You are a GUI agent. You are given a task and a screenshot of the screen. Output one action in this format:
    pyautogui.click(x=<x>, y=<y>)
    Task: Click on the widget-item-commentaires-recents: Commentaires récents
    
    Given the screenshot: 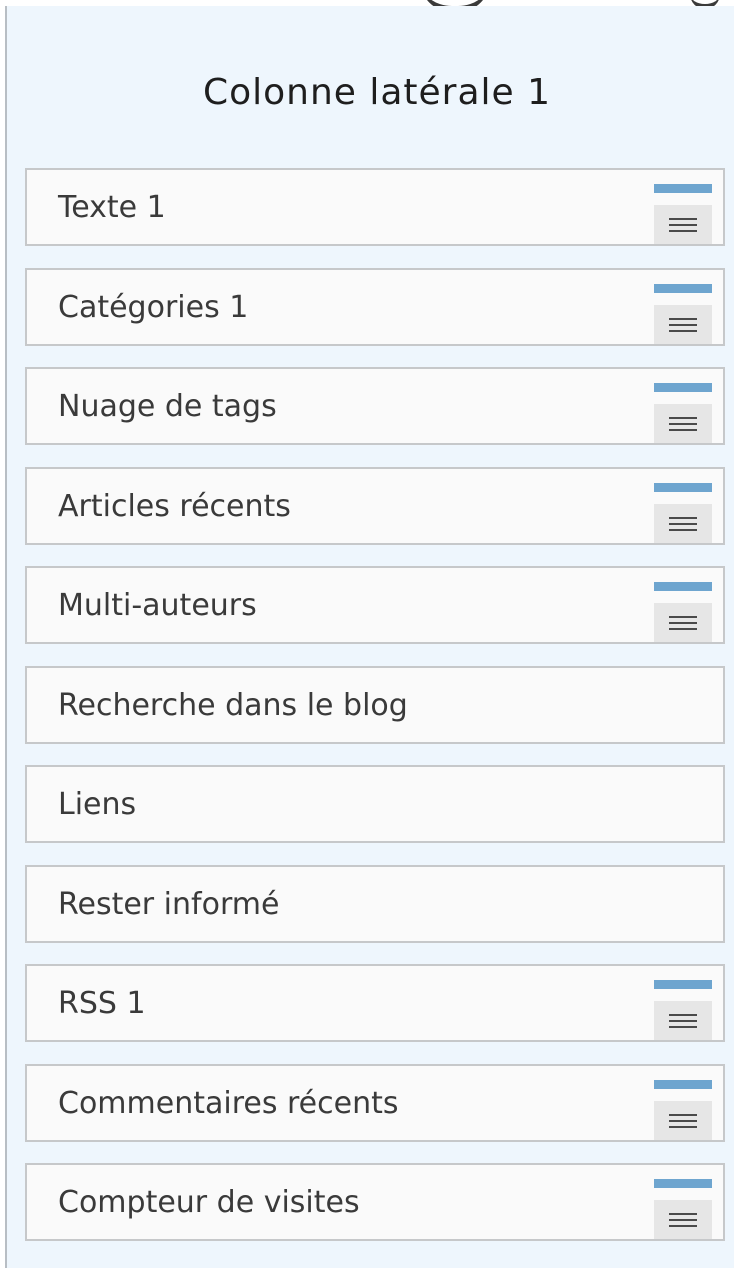 What is the action you would take?
    pyautogui.click(x=375, y=1102)
    